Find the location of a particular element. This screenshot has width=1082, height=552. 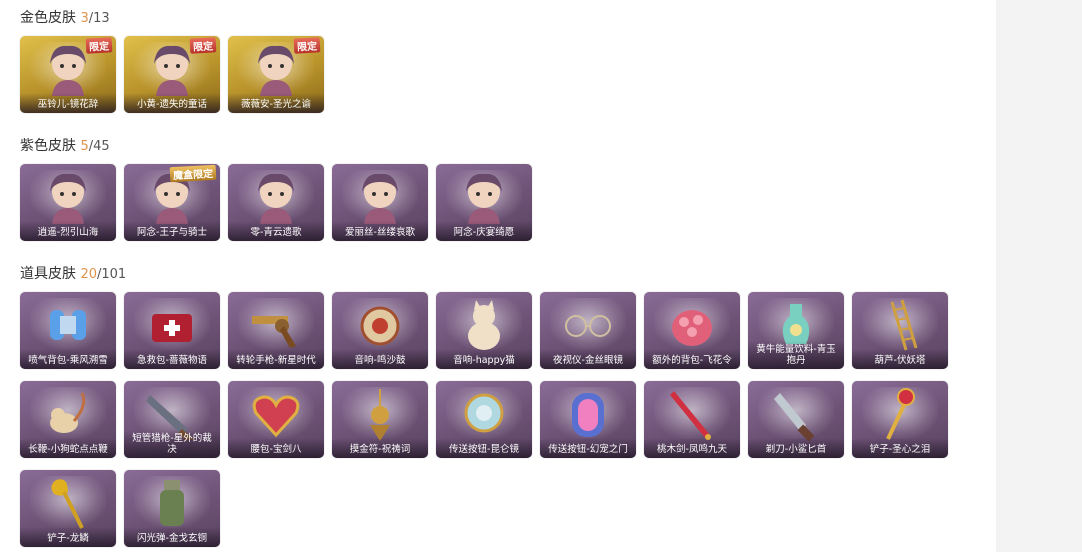

section-title: 紫色皮肤 5/45 is located at coordinates (65, 146).